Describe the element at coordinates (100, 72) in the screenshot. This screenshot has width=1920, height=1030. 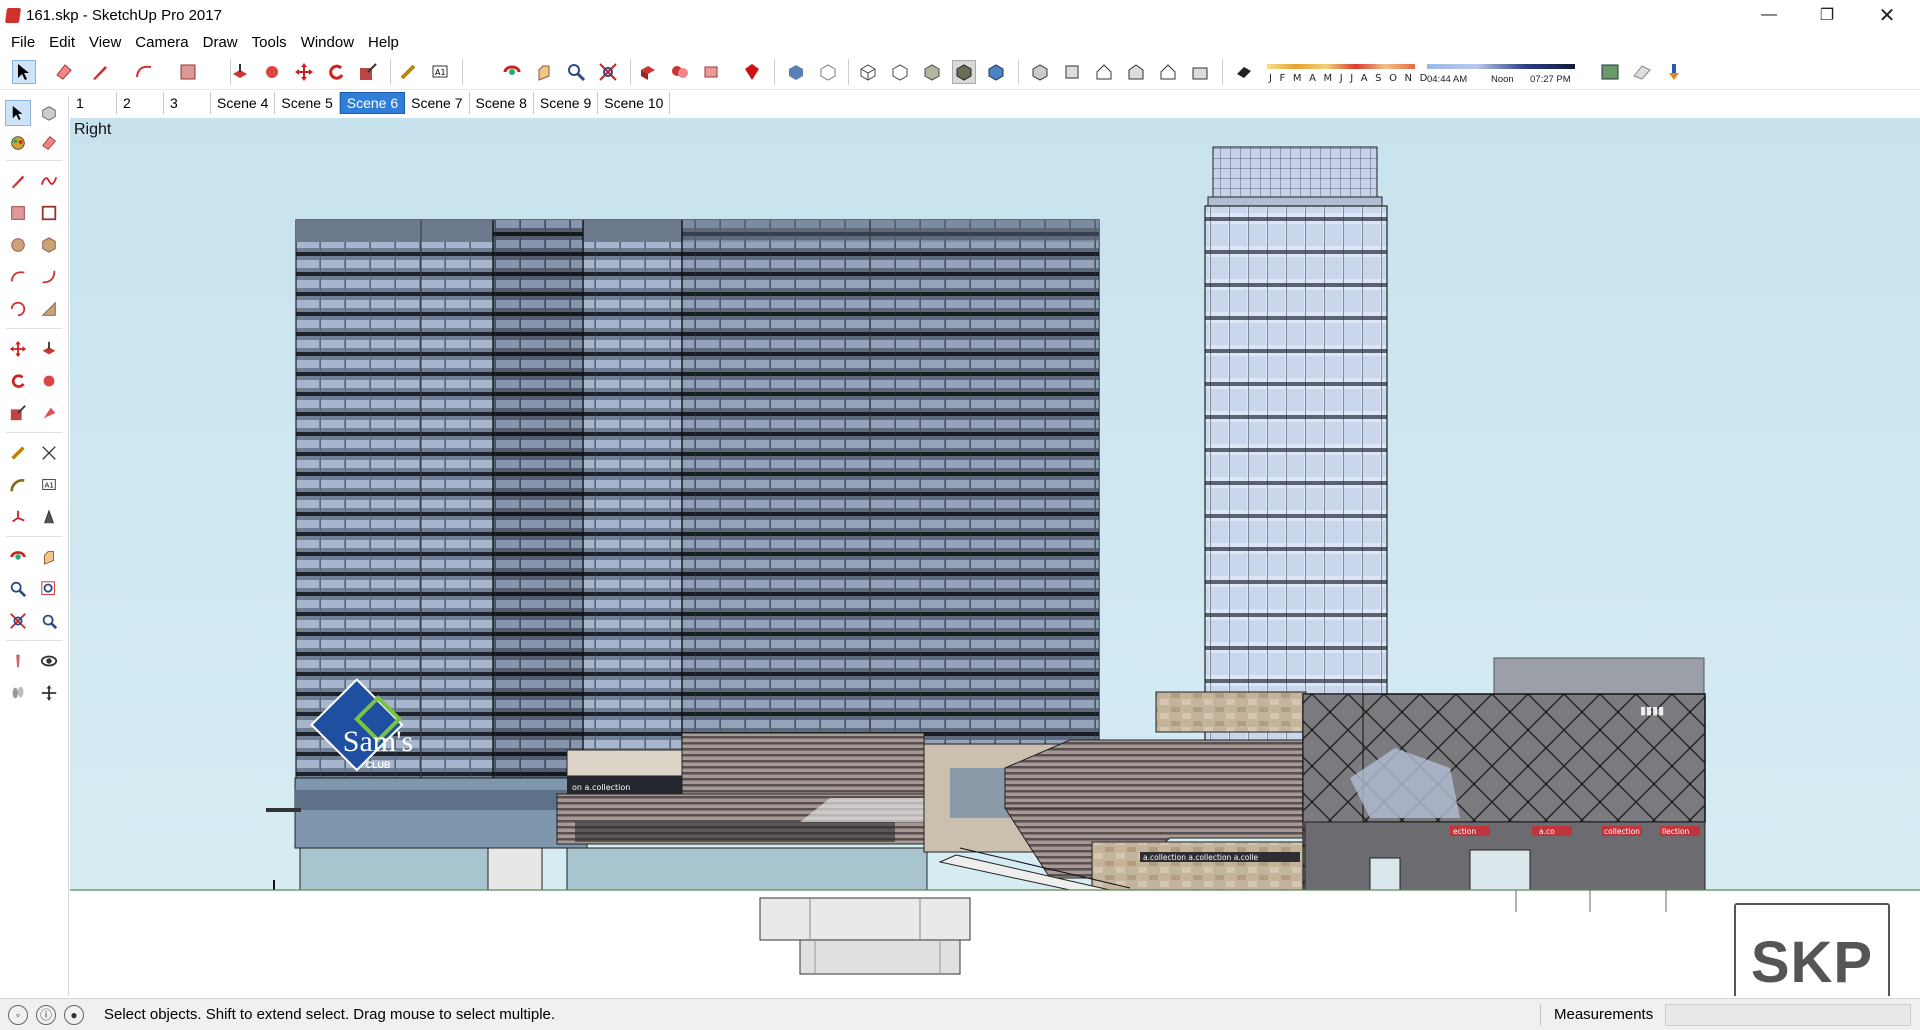
I see `pencil-tool-icon` at that location.